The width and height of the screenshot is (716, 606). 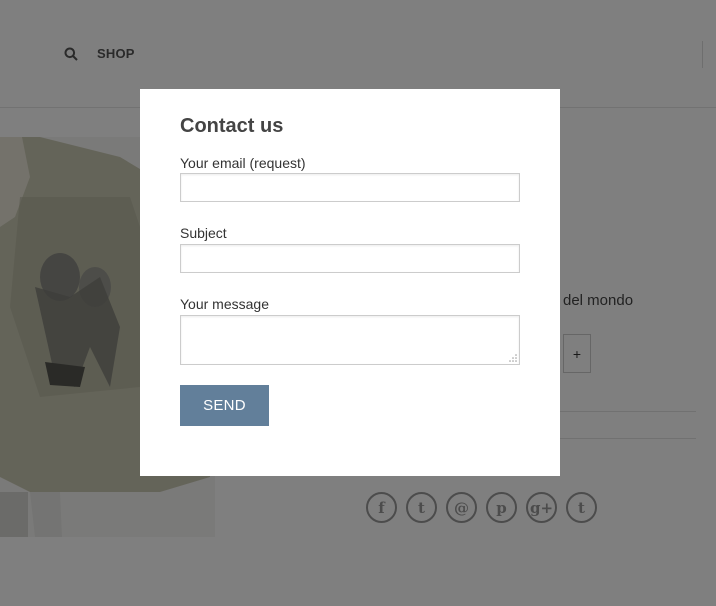 What do you see at coordinates (243, 163) in the screenshot?
I see `email-label: Your email (request)` at bounding box center [243, 163].